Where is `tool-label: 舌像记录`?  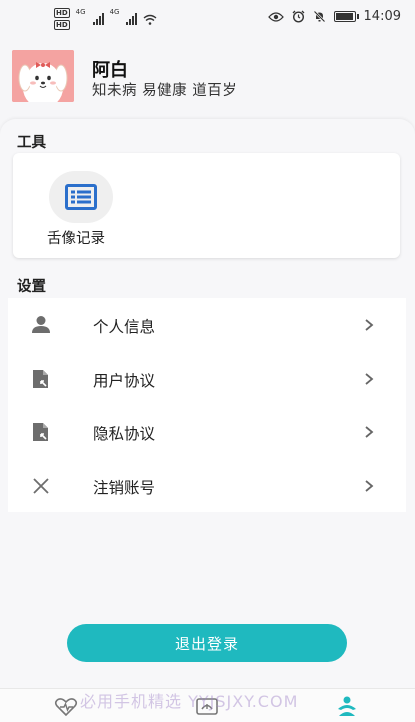
tool-label: 舌像记录 is located at coordinates (76, 239).